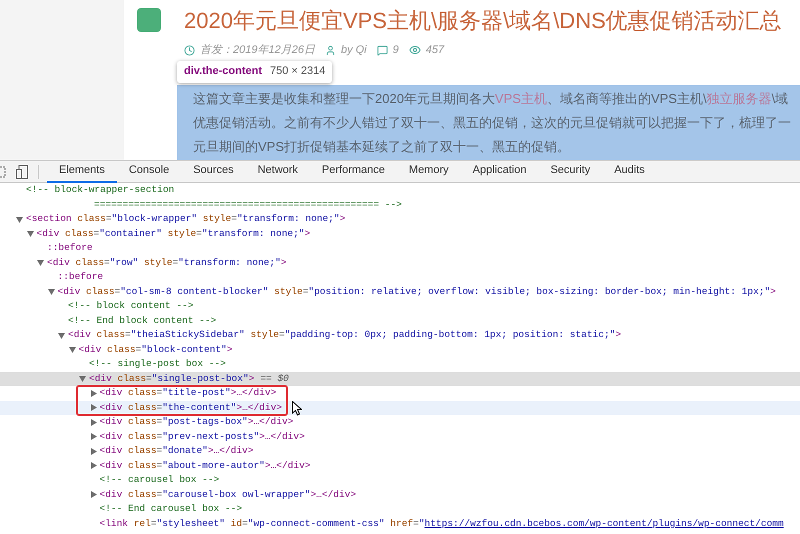  Describe the element at coordinates (400, 465) in the screenshot. I see `dom-tree-row: <div class="about-more-autor">…</div>` at that location.